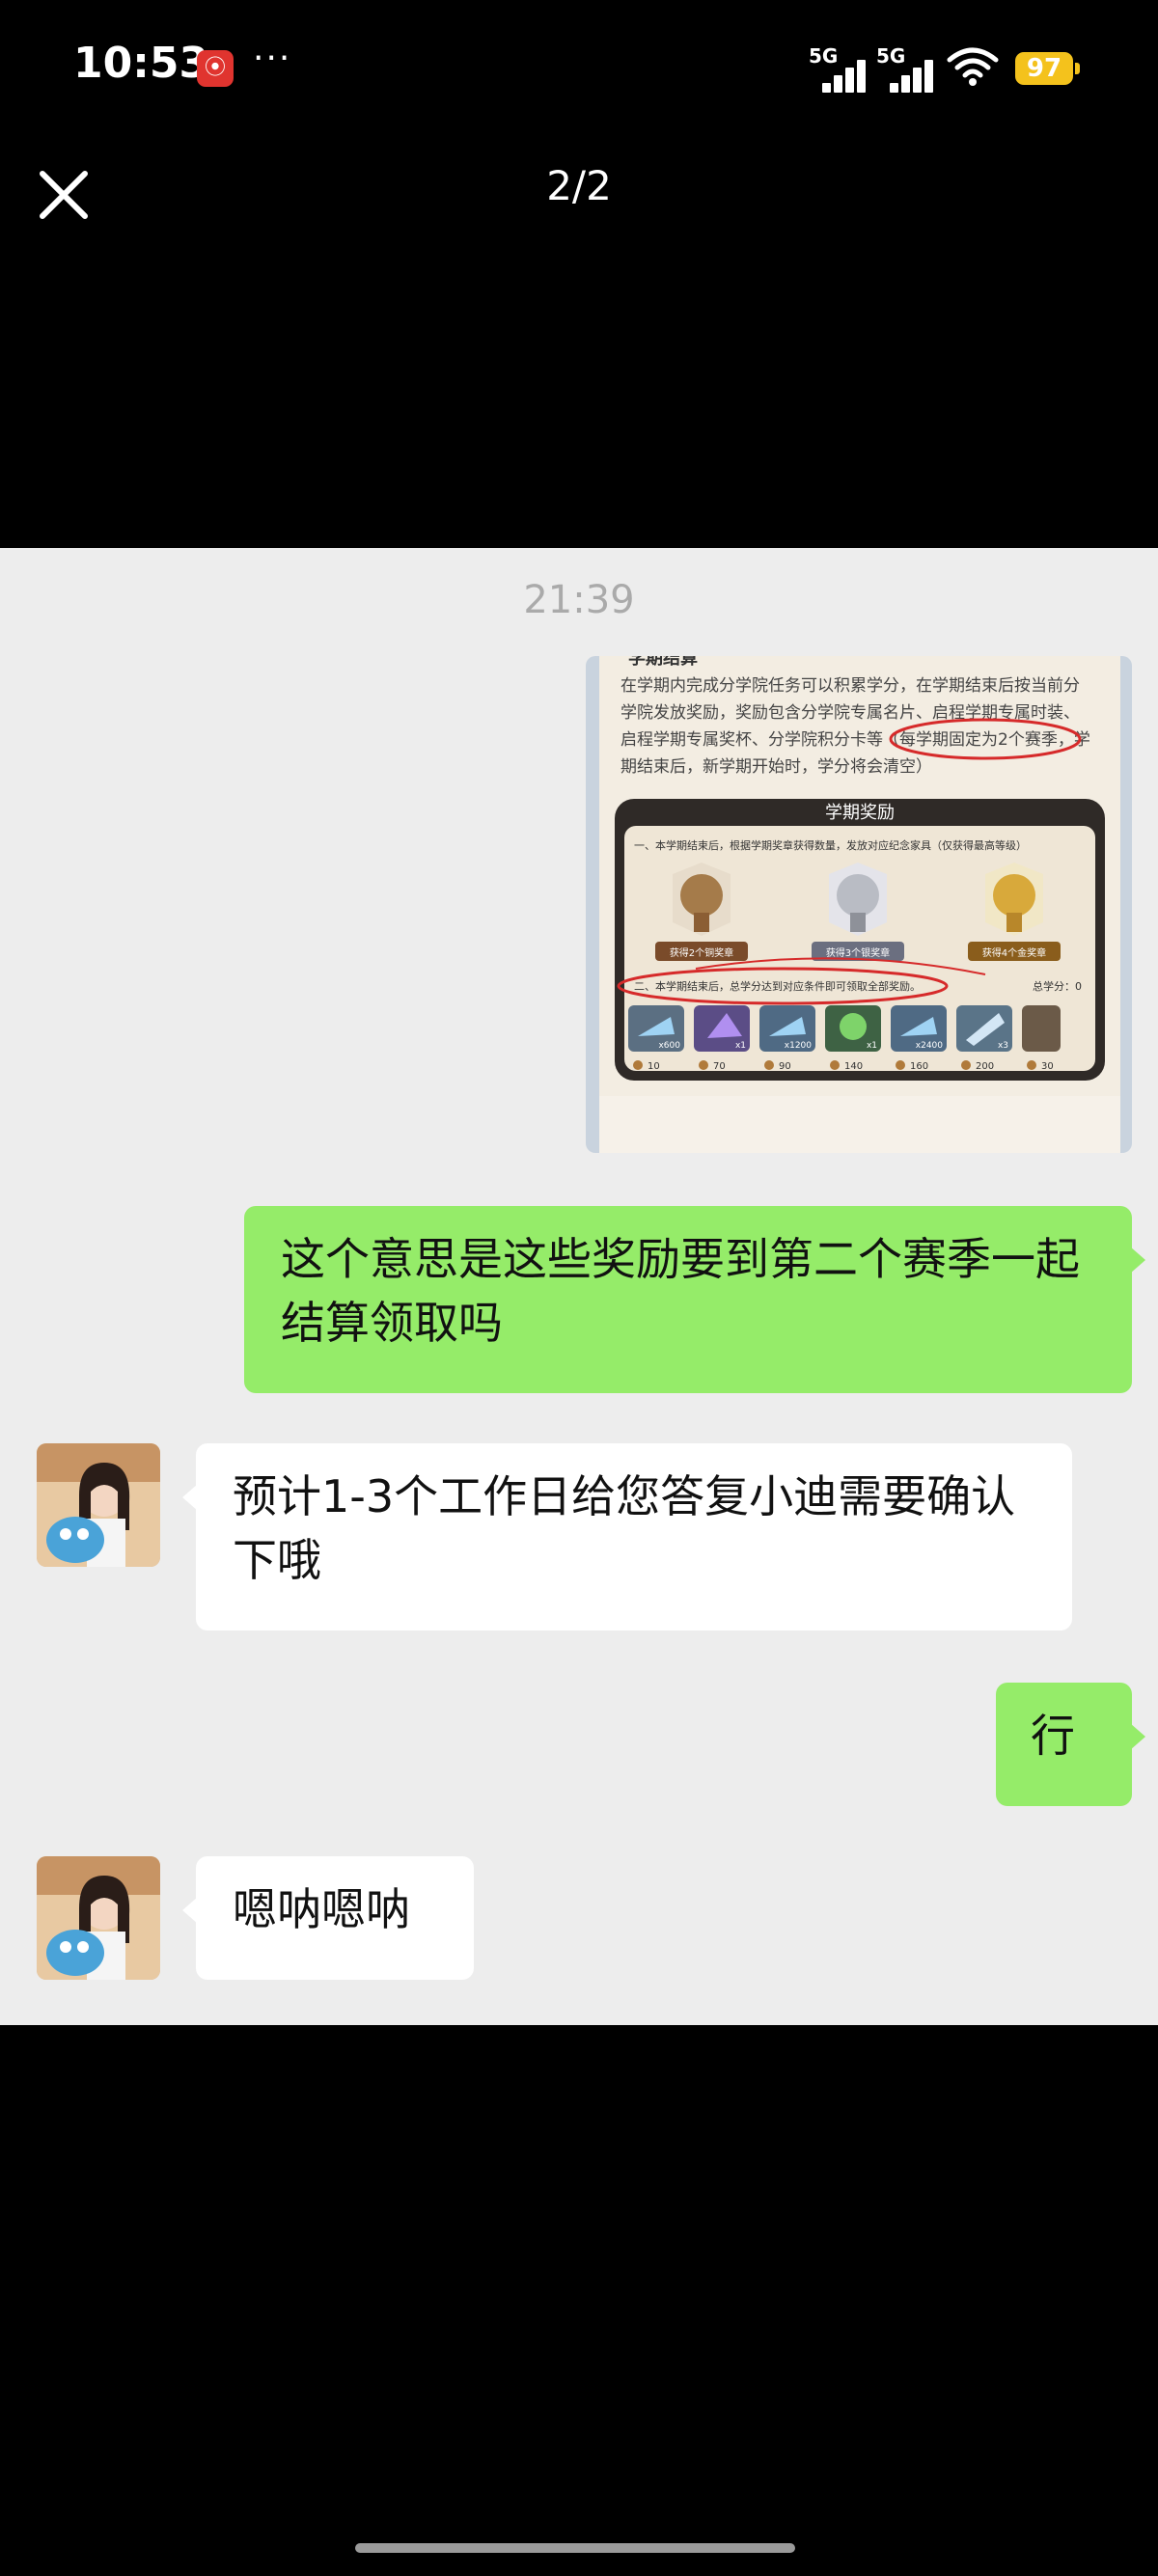 This screenshot has height=2576, width=1158. I want to click on sent-message-bubble: 行, so click(1070, 1745).